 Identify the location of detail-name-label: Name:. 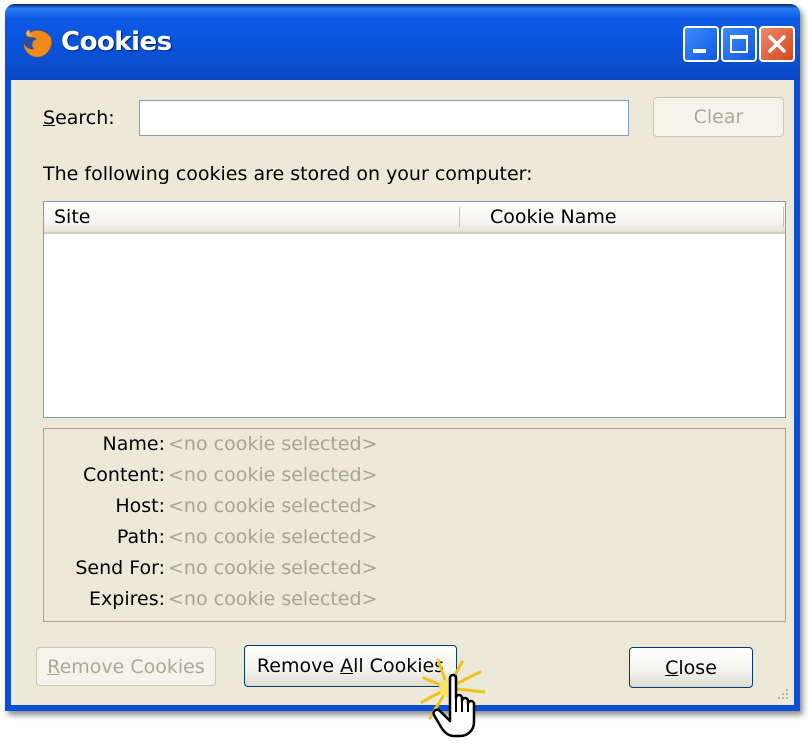
(133, 444).